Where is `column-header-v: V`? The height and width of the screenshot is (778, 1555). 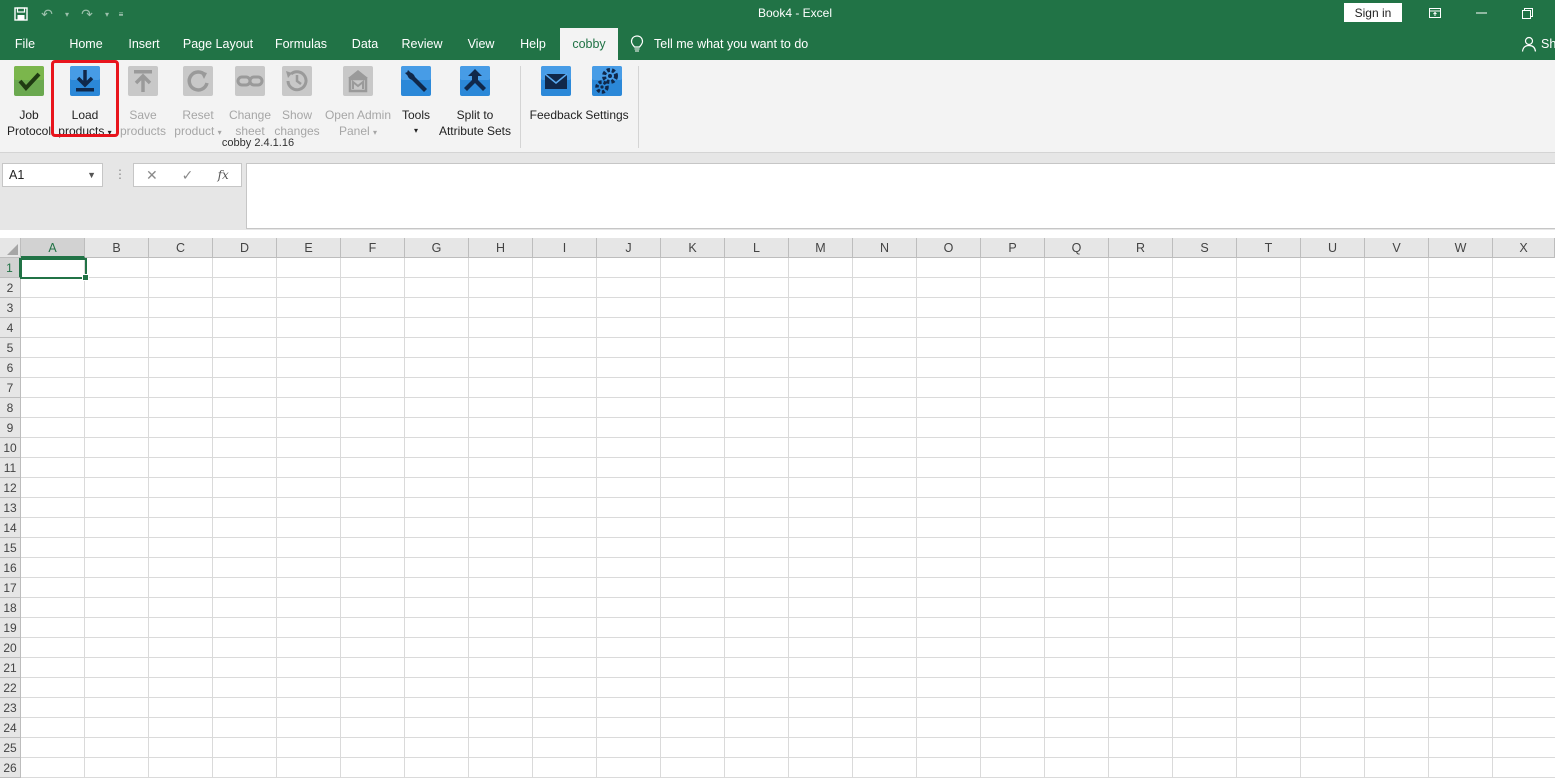 column-header-v: V is located at coordinates (1397, 248).